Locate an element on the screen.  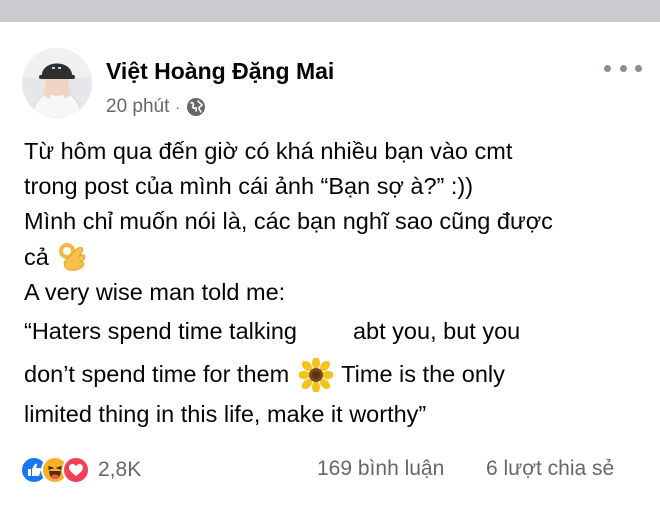
heart-glyph is located at coordinates (76, 470).